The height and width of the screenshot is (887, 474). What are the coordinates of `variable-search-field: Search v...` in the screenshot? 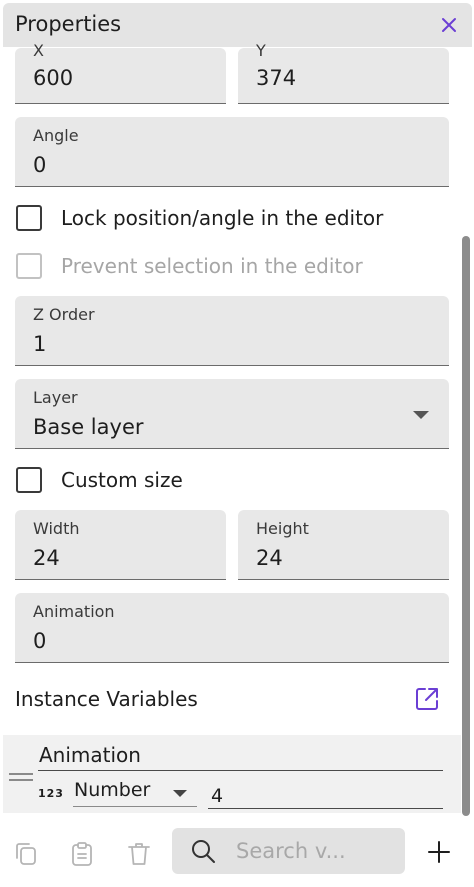 It's located at (288, 851).